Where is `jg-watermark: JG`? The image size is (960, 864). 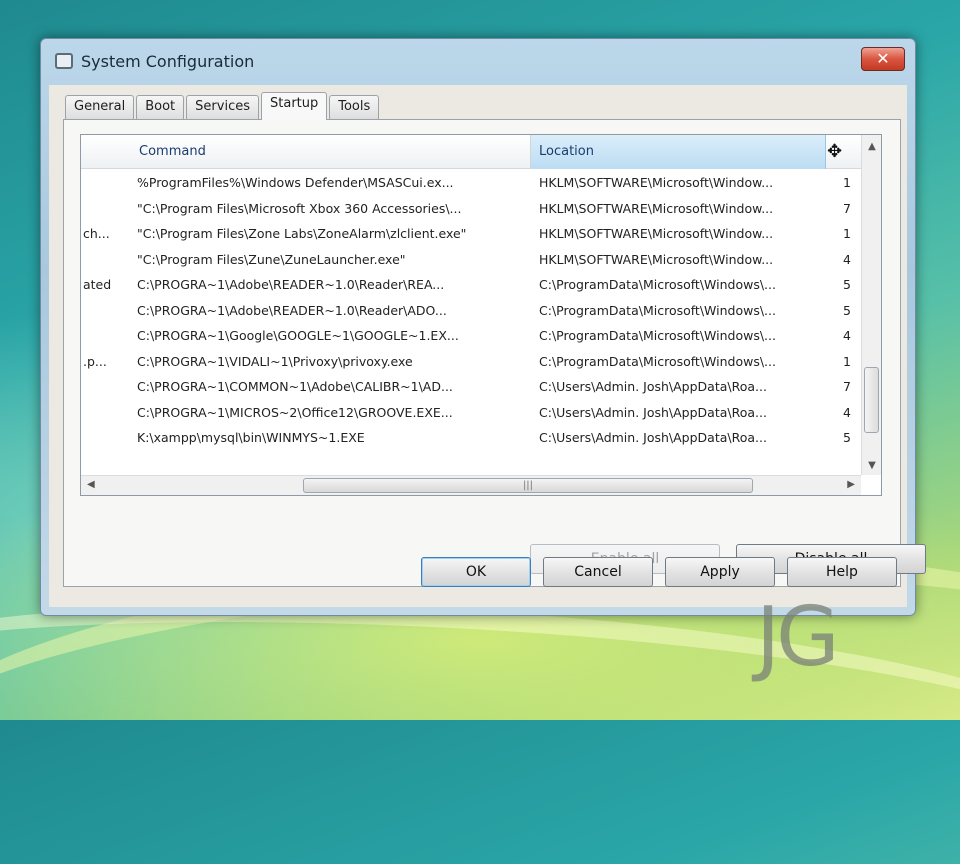
jg-watermark: JG is located at coordinates (798, 637).